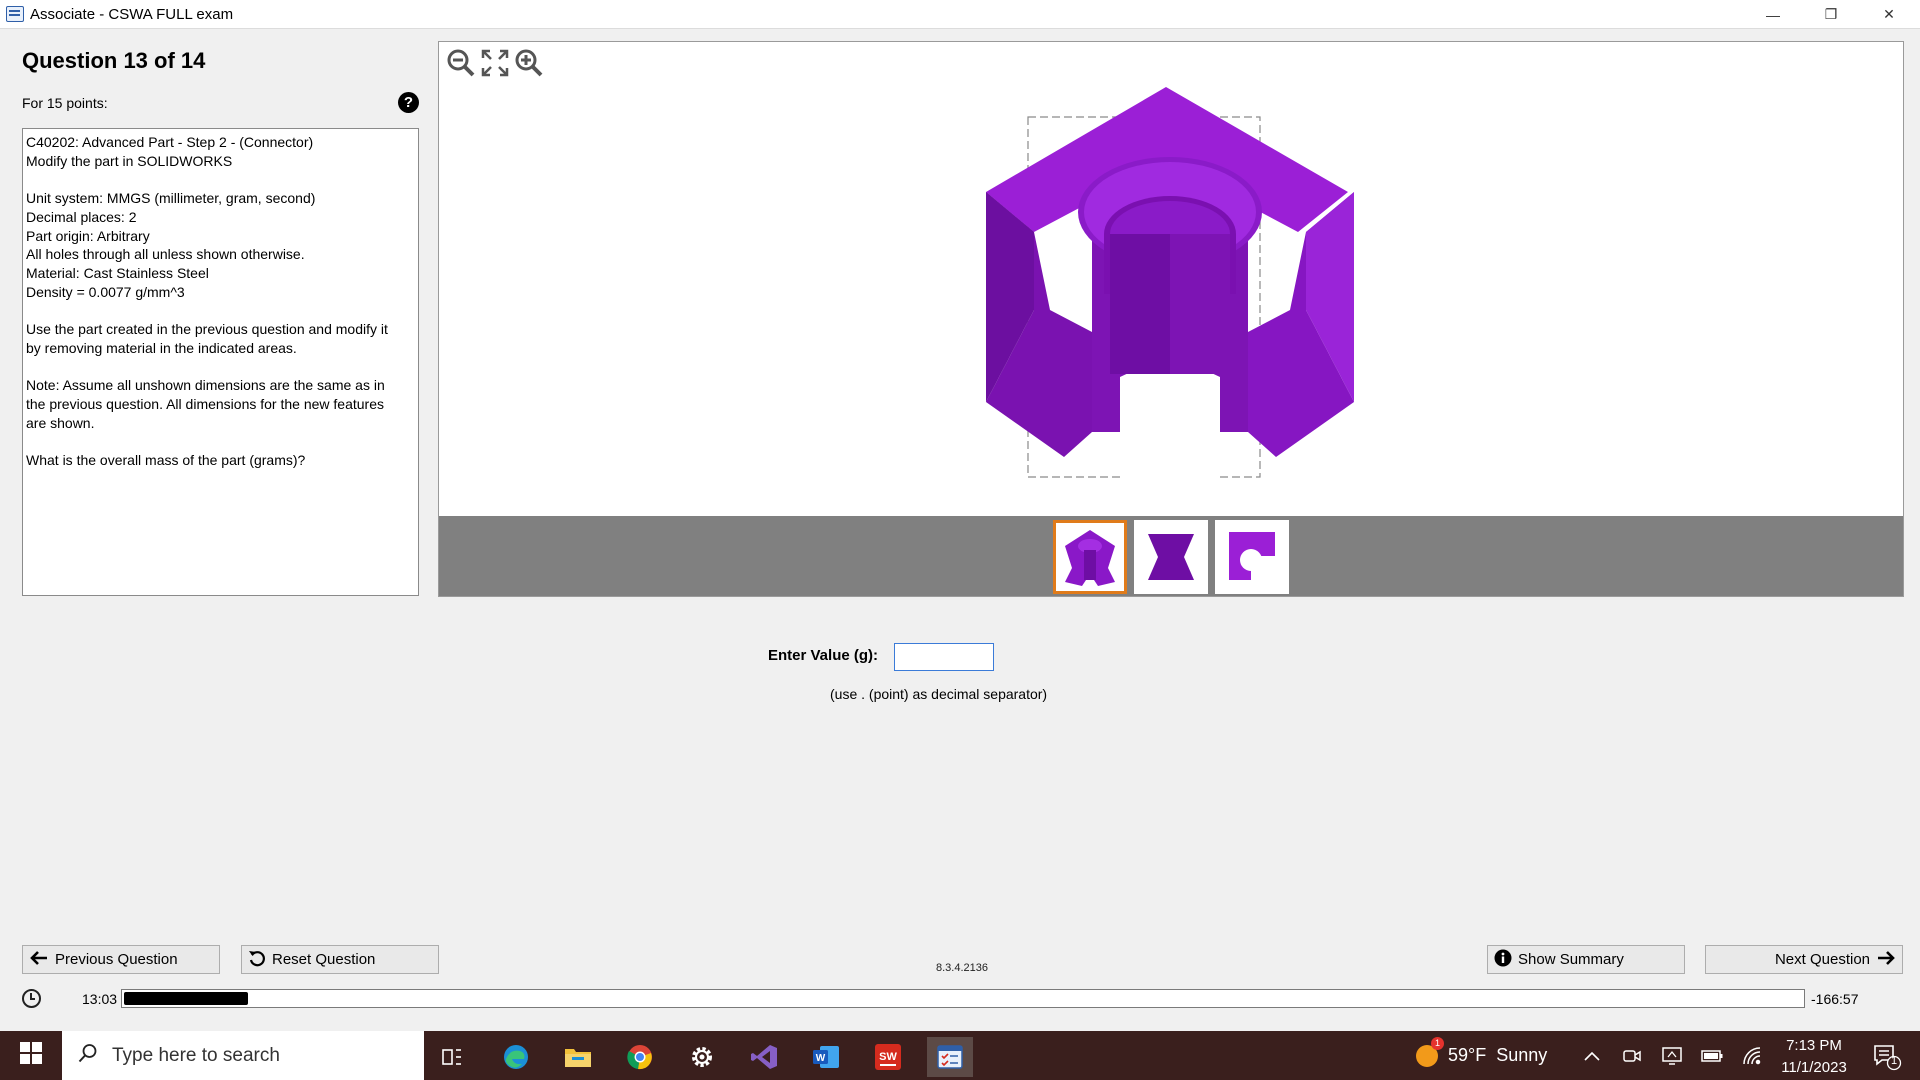  Describe the element at coordinates (1886, 960) in the screenshot. I see `arrow-right-icon` at that location.